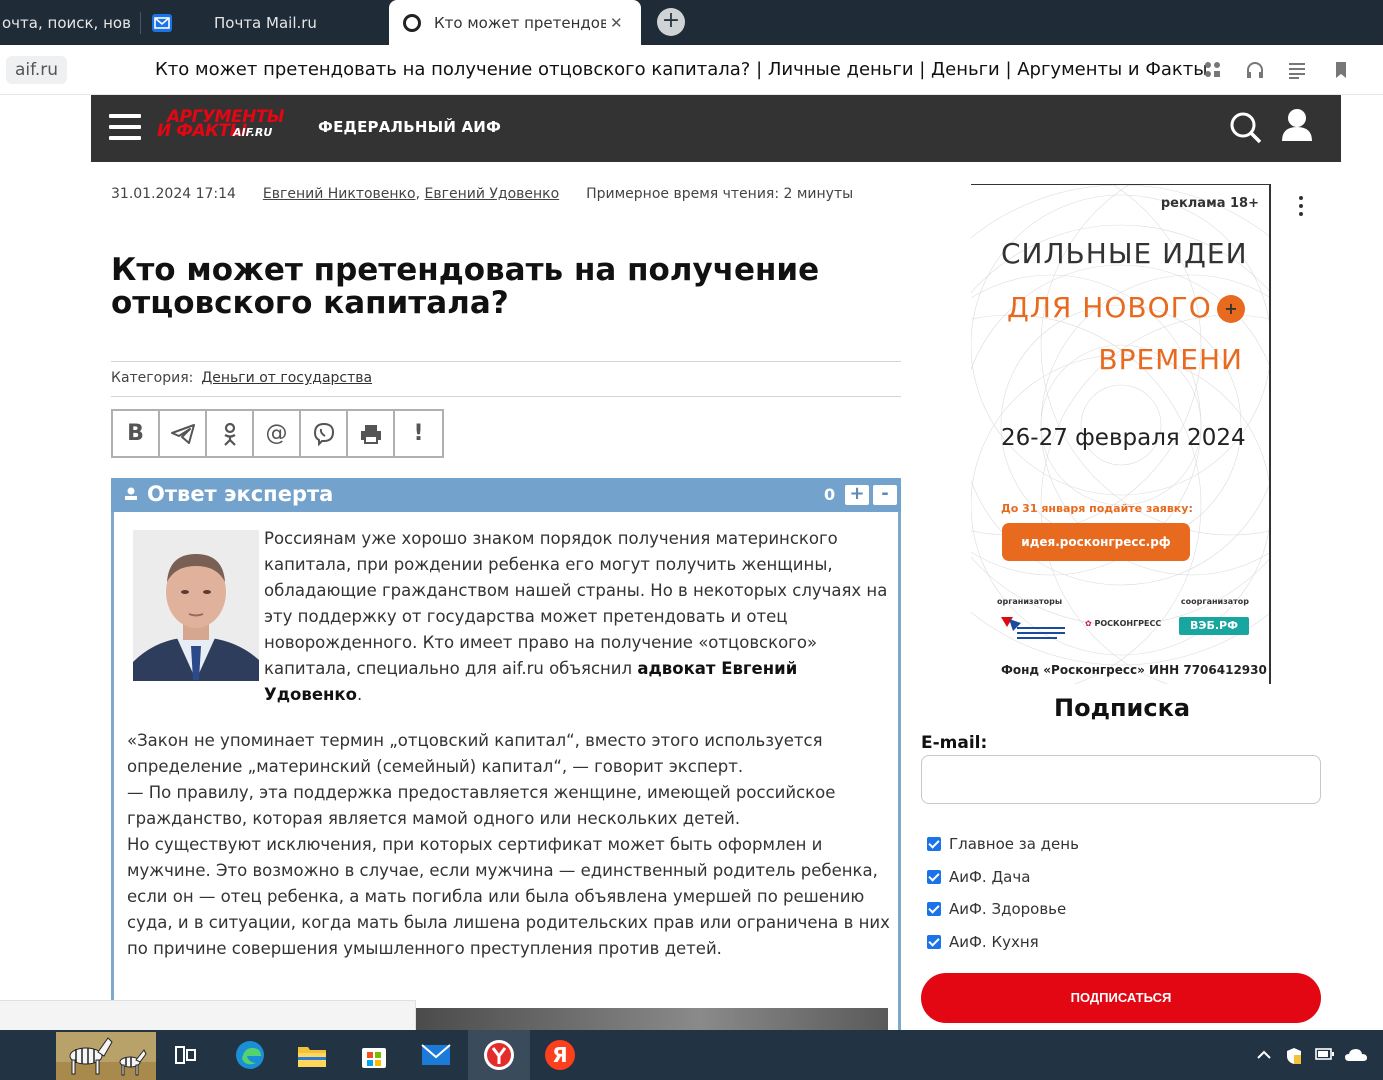  I want to click on share-telegram-button, so click(183, 433).